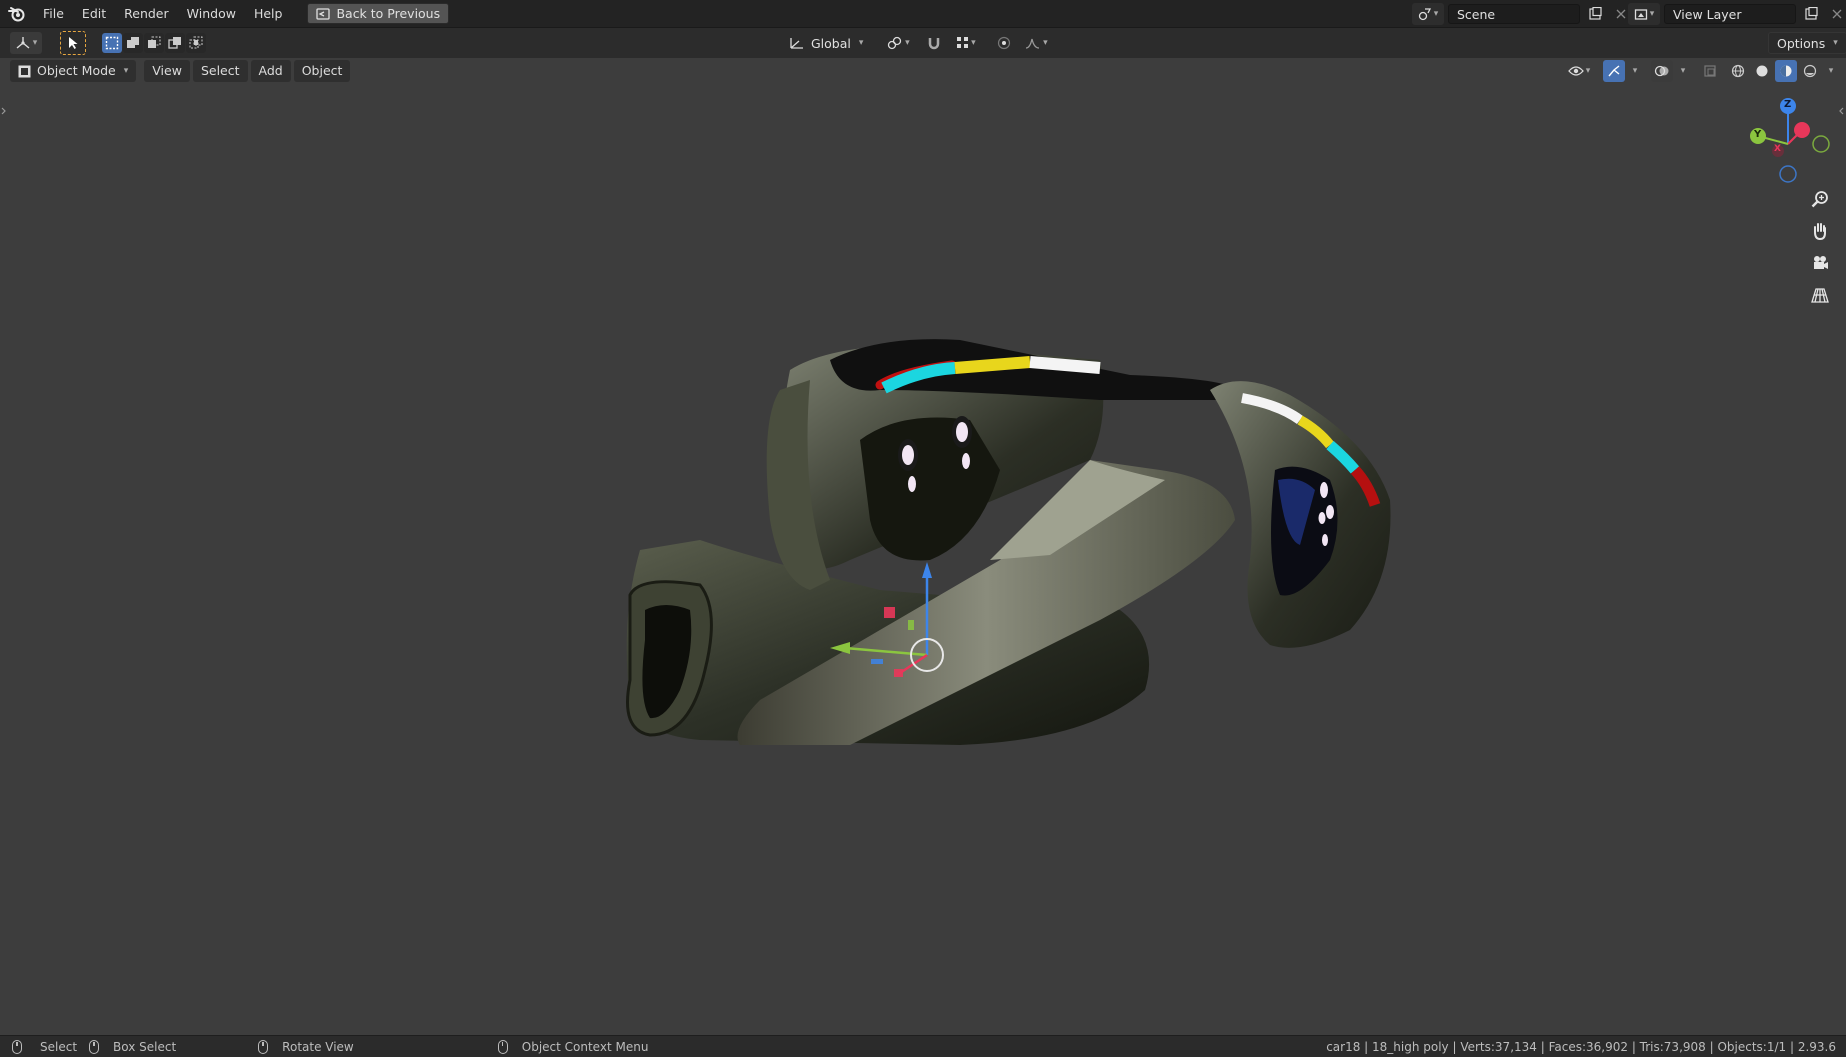 This screenshot has height=1057, width=1846. I want to click on select-invert-icon, so click(175, 43).